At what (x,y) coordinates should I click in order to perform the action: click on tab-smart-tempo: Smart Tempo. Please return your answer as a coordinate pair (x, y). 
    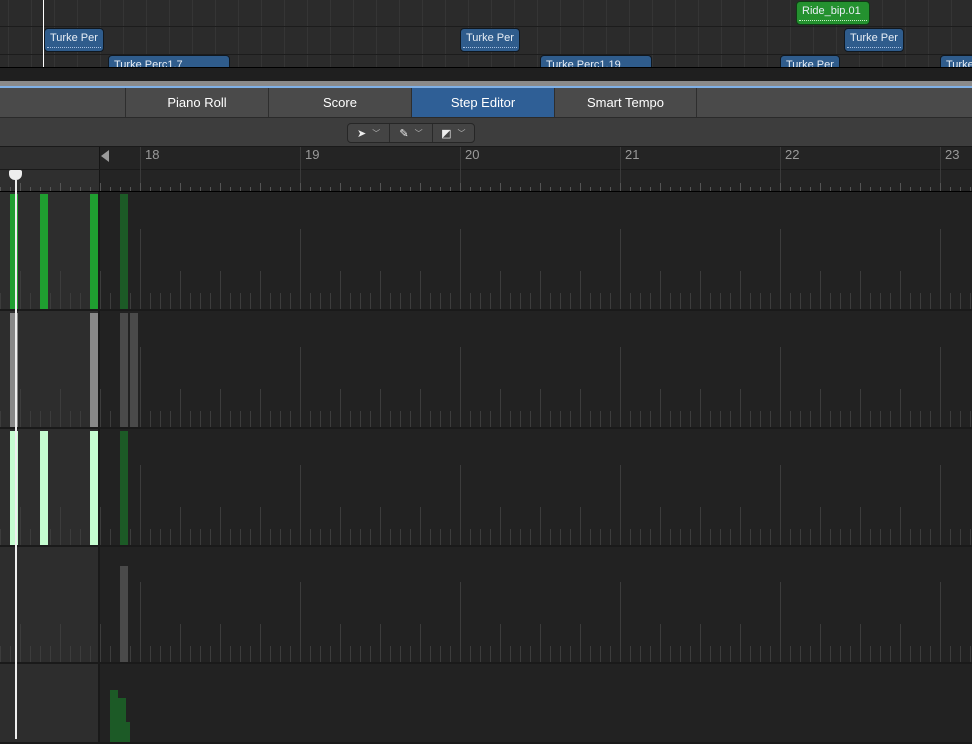
    Looking at the image, I should click on (625, 102).